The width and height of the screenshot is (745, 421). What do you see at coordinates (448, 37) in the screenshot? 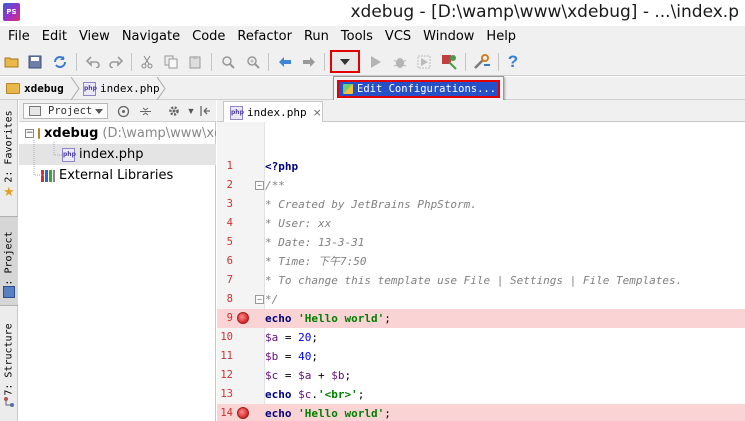
I see `menu-window: Window` at bounding box center [448, 37].